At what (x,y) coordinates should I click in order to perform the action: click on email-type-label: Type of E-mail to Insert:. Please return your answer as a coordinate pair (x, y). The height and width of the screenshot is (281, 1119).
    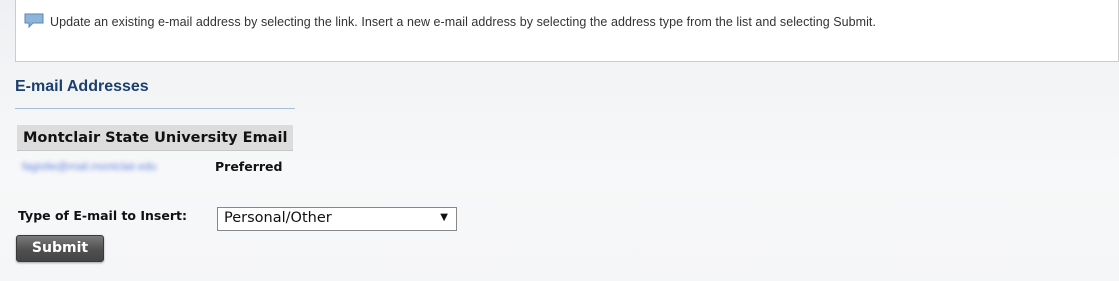
    Looking at the image, I should click on (102, 215).